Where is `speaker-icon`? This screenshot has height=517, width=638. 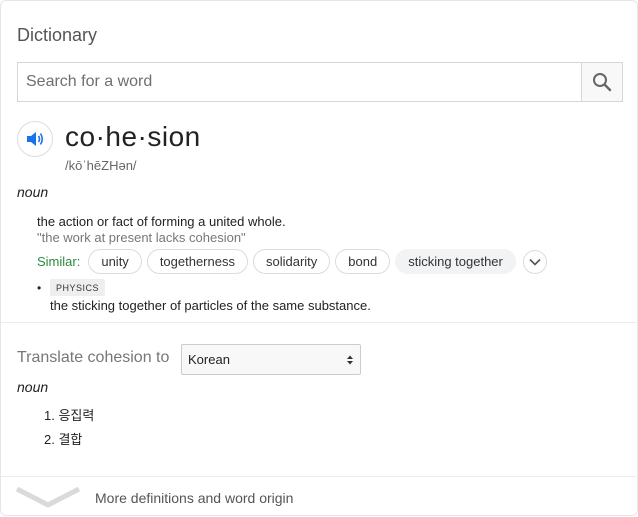 speaker-icon is located at coordinates (35, 139).